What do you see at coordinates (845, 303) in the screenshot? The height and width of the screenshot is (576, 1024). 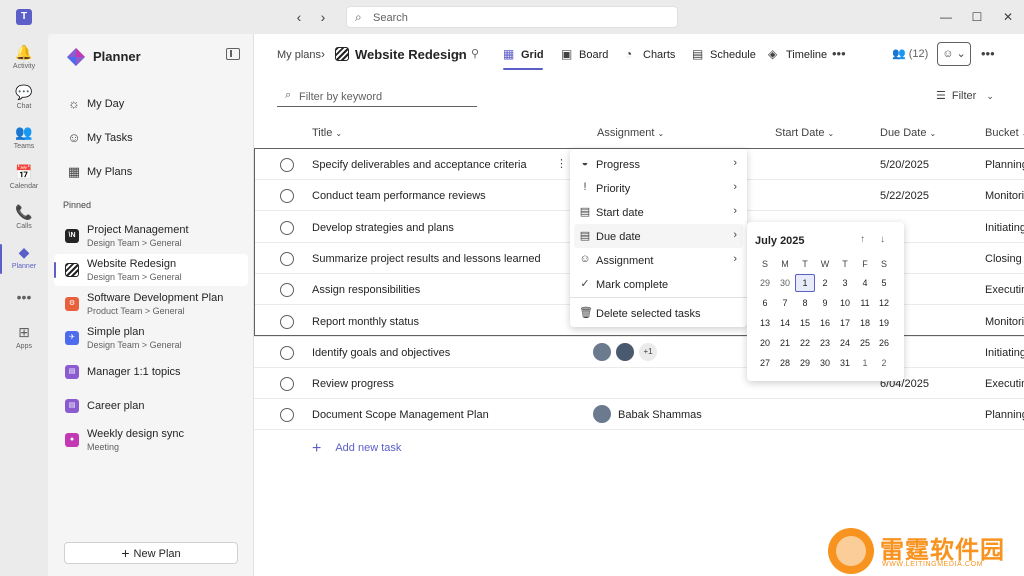 I see `calendar-day: 10` at bounding box center [845, 303].